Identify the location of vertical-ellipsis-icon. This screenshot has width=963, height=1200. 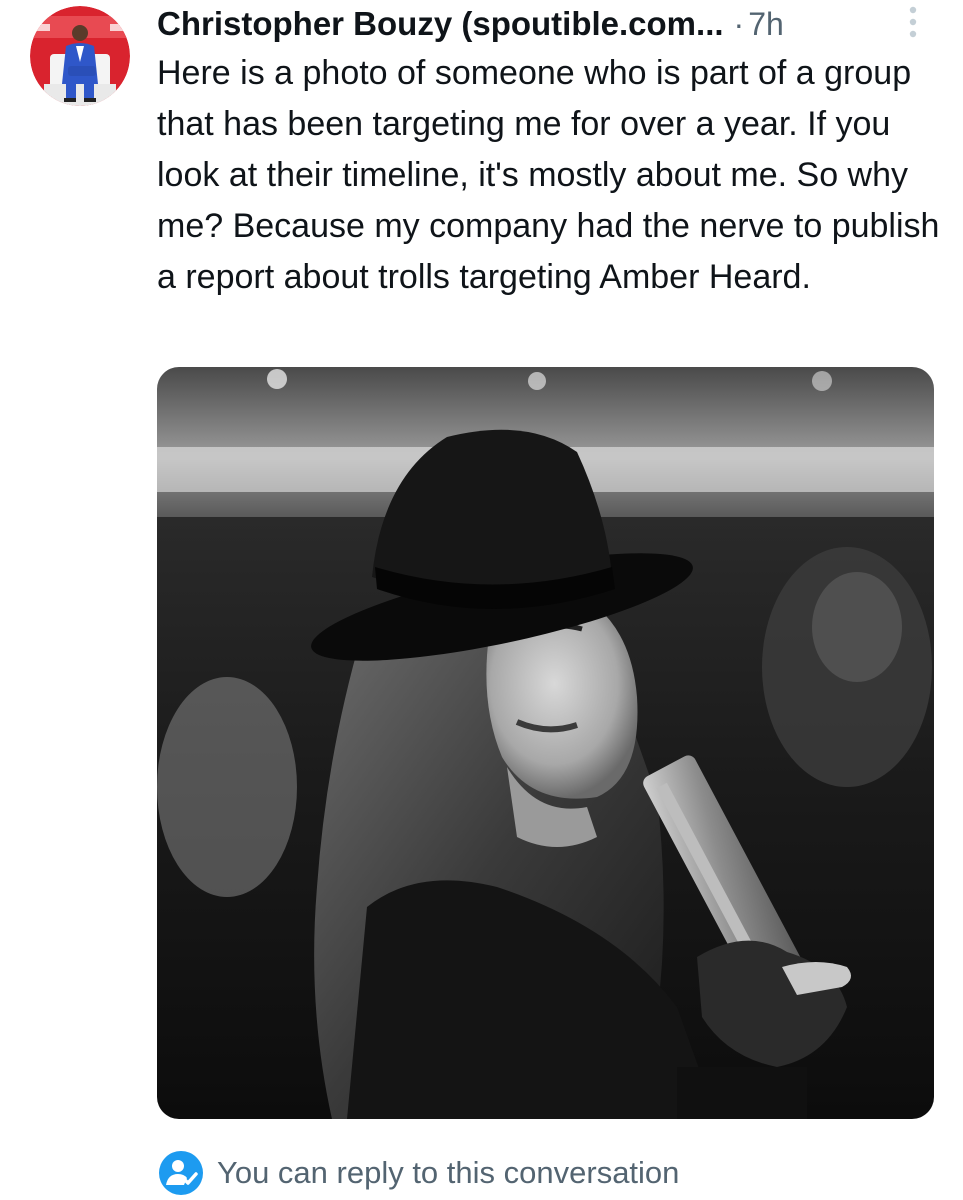
(913, 22).